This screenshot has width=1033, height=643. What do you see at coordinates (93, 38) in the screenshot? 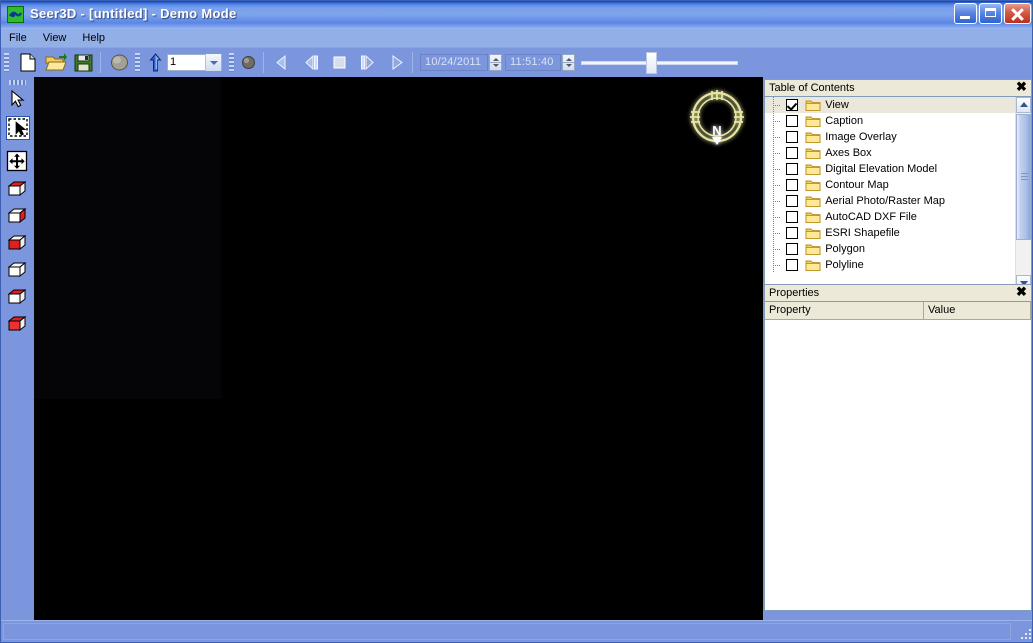
I see `menu-help: Help` at bounding box center [93, 38].